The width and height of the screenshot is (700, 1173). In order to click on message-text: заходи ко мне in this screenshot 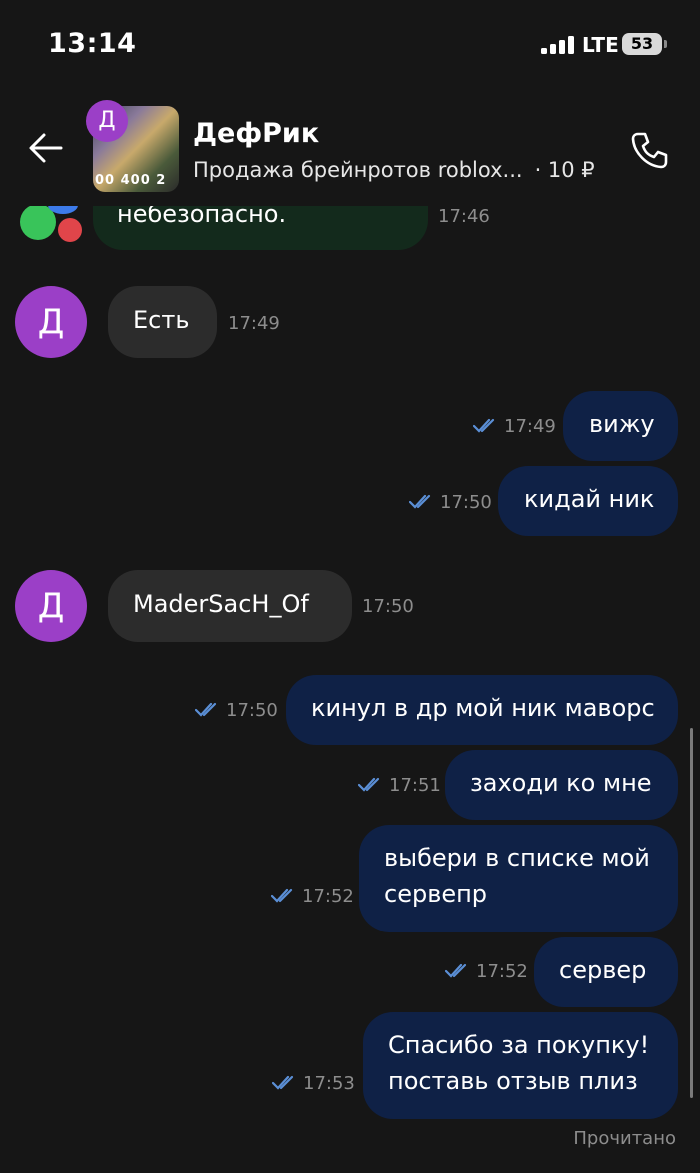, I will do `click(561, 783)`.